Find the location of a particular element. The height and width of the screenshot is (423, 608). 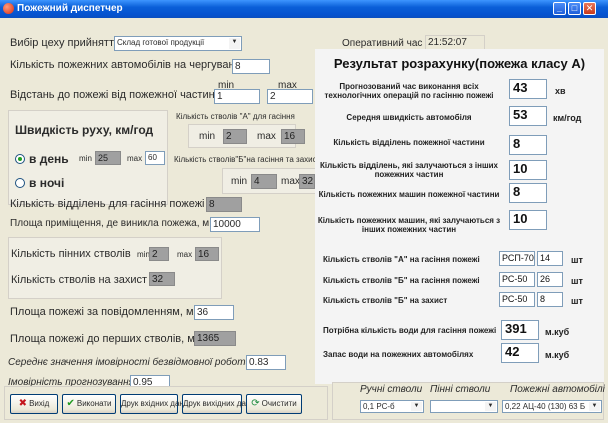

op-time-label: Оперативний час is located at coordinates (382, 43).